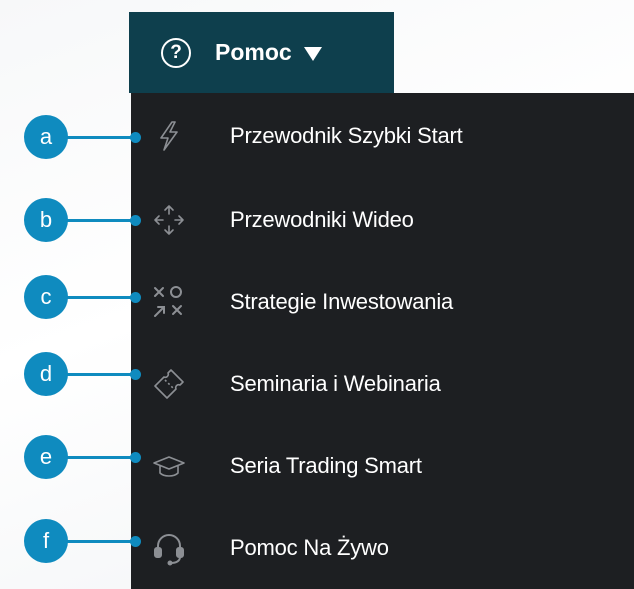  What do you see at coordinates (342, 301) in the screenshot?
I see `menu-item-label: Strategie Inwestowania` at bounding box center [342, 301].